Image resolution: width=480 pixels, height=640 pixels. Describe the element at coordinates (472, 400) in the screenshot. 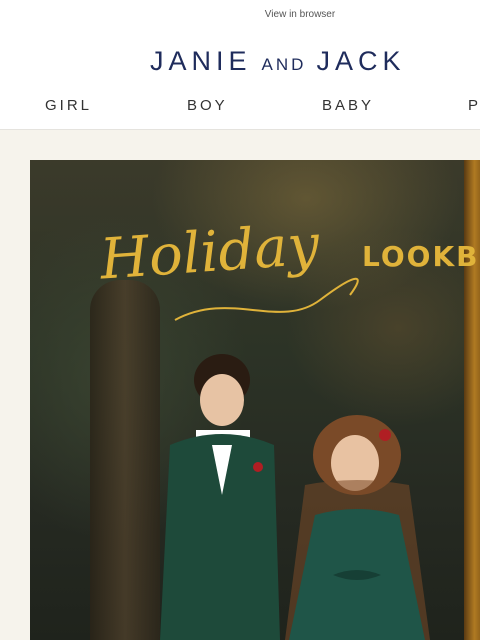

I see `gold-curtain` at that location.